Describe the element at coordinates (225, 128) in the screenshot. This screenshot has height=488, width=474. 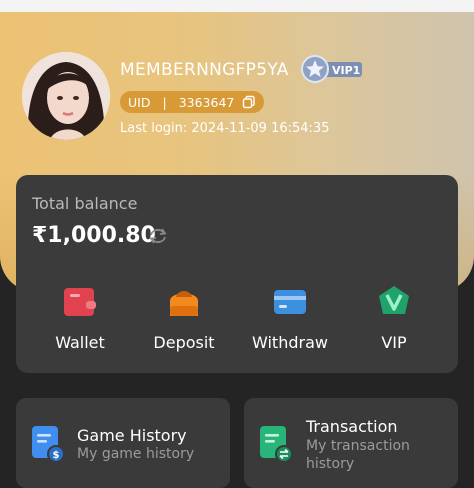
I see `last-login: Last login: 2024-11-09 16:54:35` at that location.